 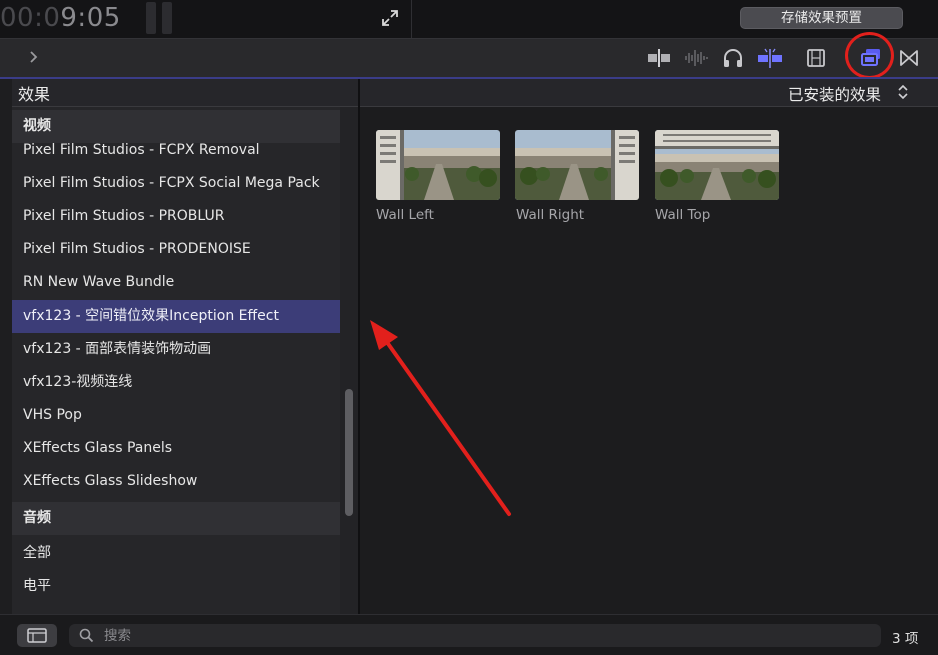 I want to click on sidebar-item: XEffects Glass Slideshow, so click(x=176, y=481).